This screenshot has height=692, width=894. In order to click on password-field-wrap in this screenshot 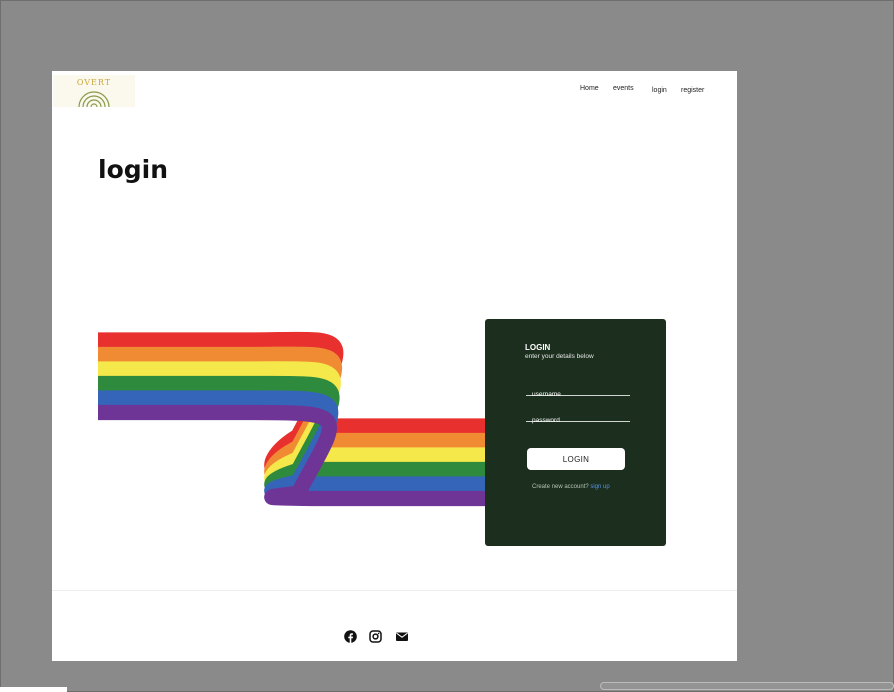, I will do `click(581, 418)`.